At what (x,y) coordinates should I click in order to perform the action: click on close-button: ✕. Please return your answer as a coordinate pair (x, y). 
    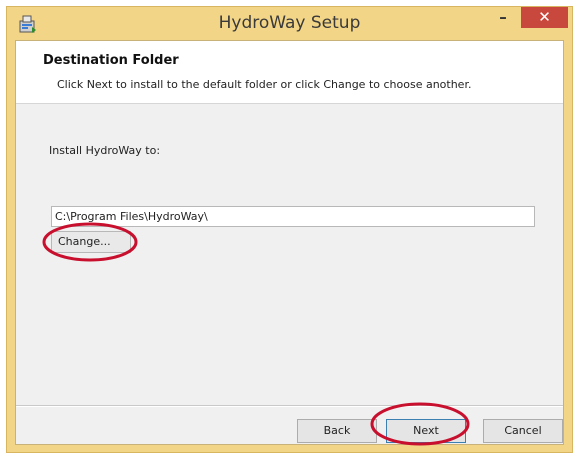
    Looking at the image, I should click on (544, 17).